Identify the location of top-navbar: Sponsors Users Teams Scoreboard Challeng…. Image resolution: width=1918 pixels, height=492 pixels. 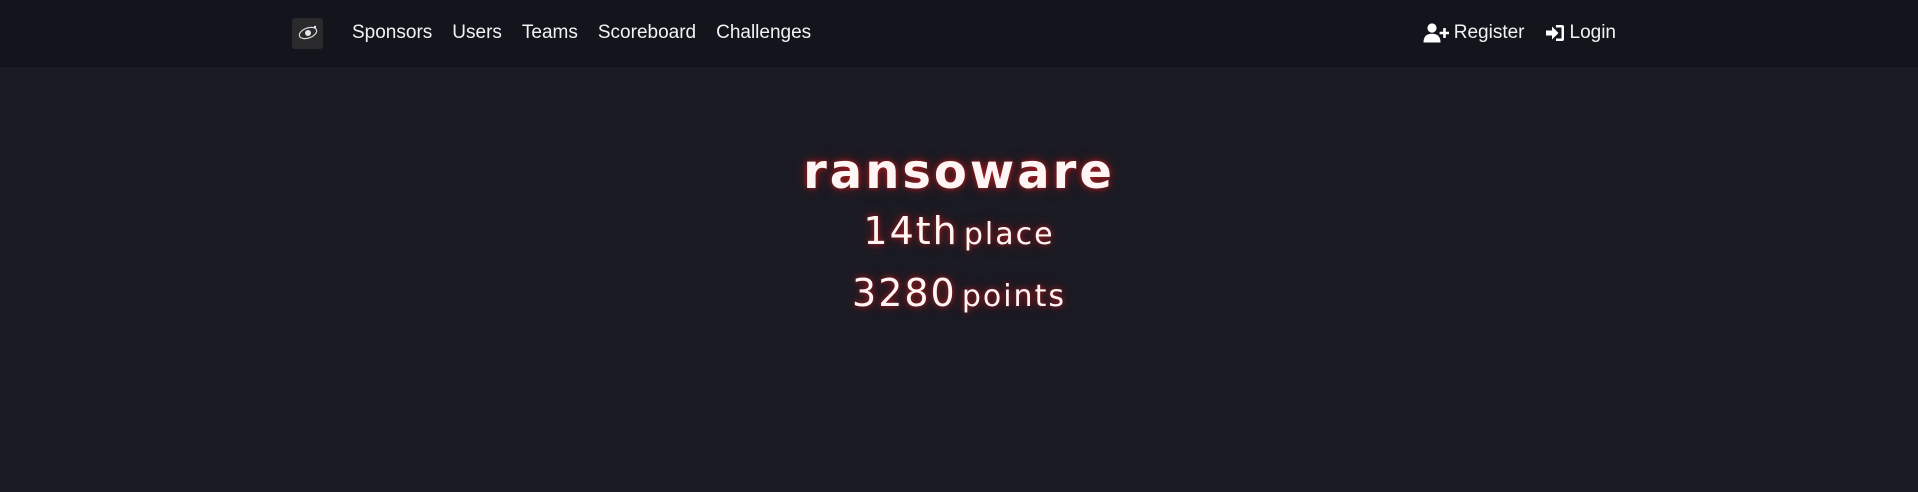
(959, 33).